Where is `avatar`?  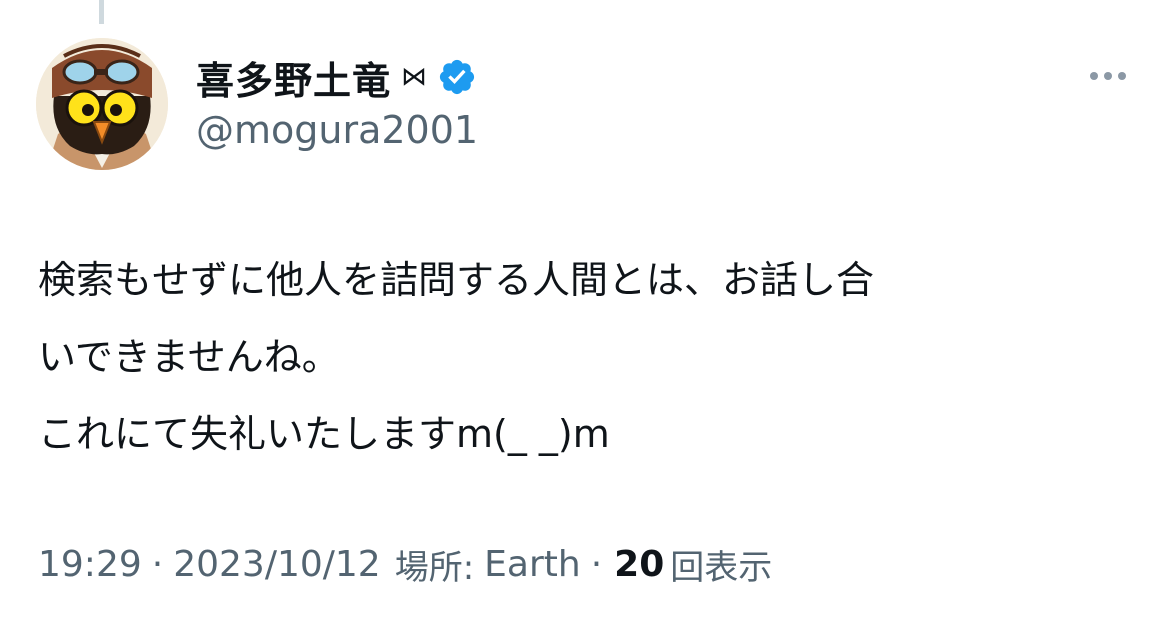
avatar is located at coordinates (102, 104).